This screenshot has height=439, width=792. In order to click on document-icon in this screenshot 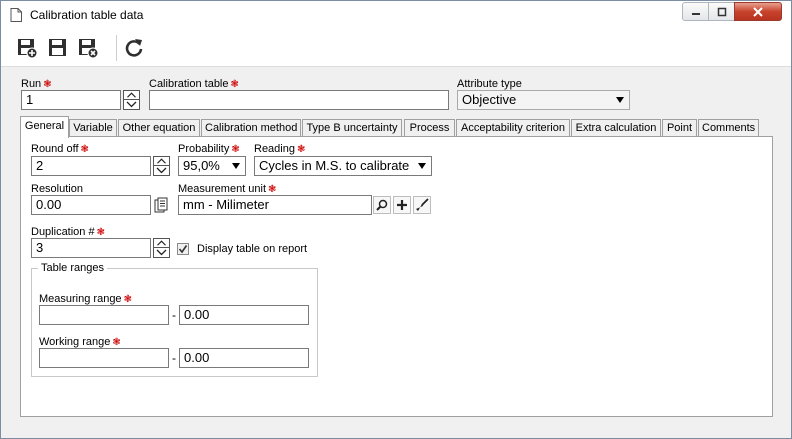, I will do `click(16, 15)`.